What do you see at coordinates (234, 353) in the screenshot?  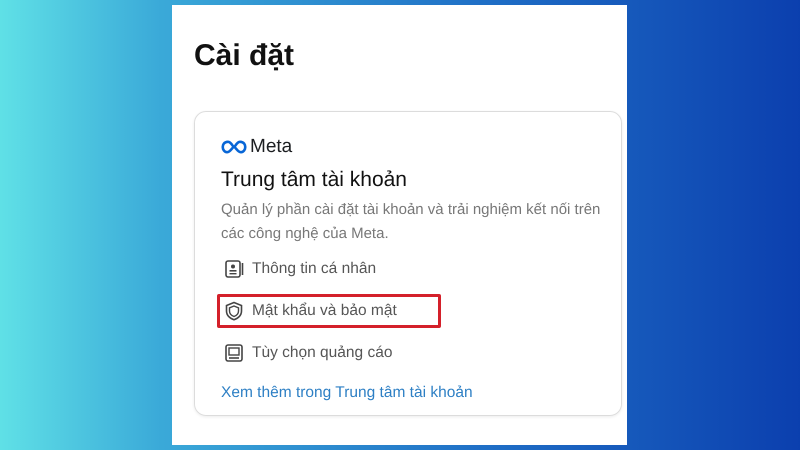 I see `monitor-icon` at bounding box center [234, 353].